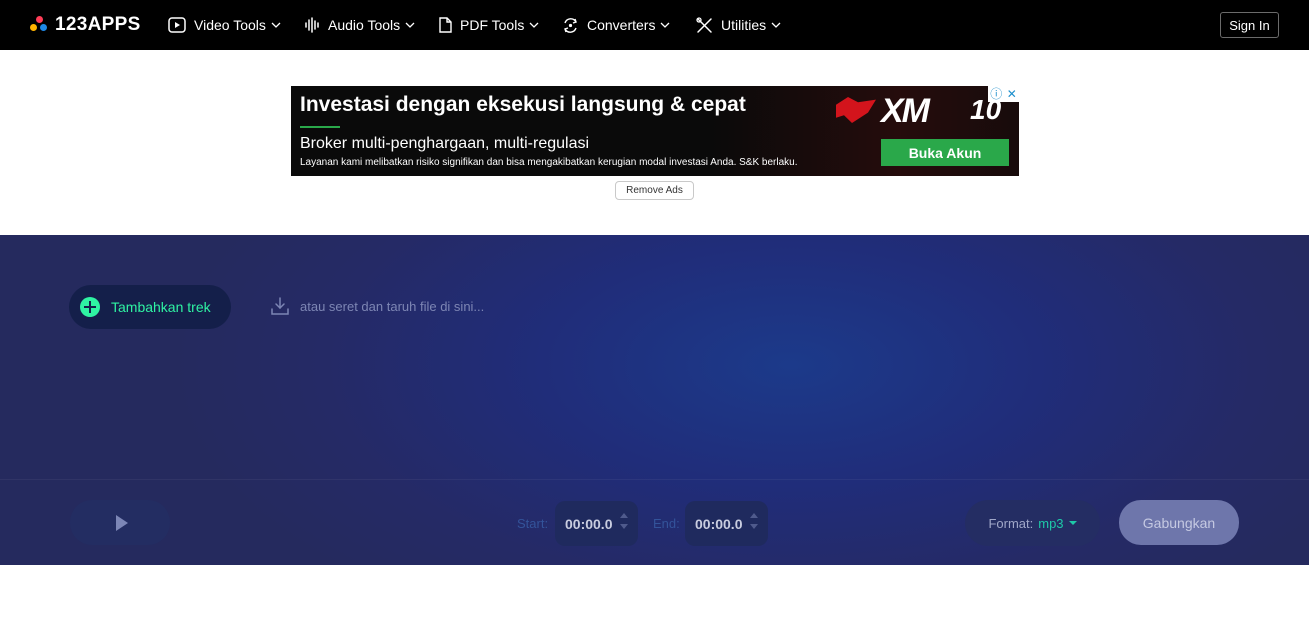 This screenshot has width=1309, height=627. I want to click on nav-pdf-tools: PDF Tools, so click(488, 25).